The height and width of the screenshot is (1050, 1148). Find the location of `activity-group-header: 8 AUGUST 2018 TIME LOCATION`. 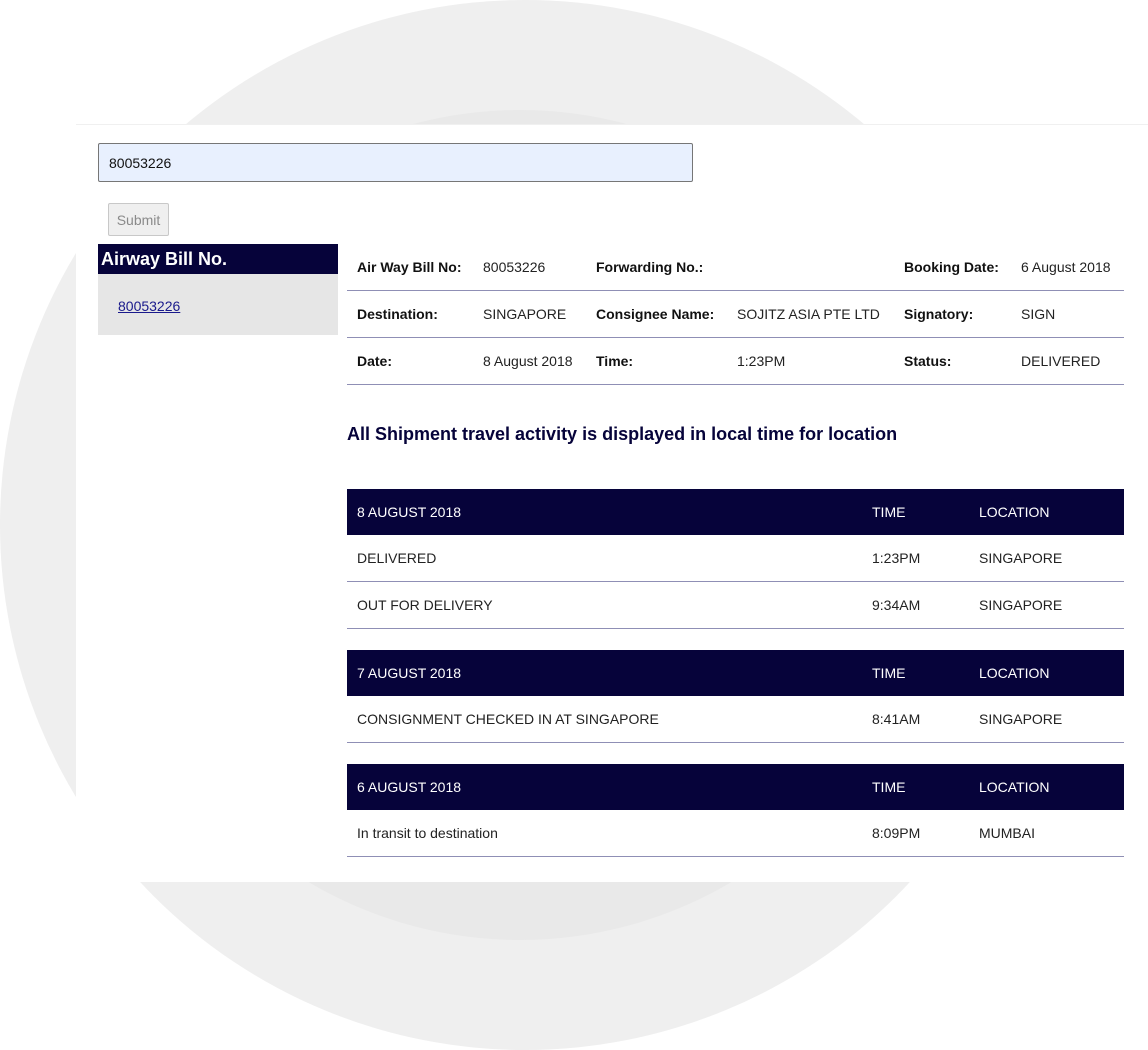

activity-group-header: 8 AUGUST 2018 TIME LOCATION is located at coordinates (735, 512).